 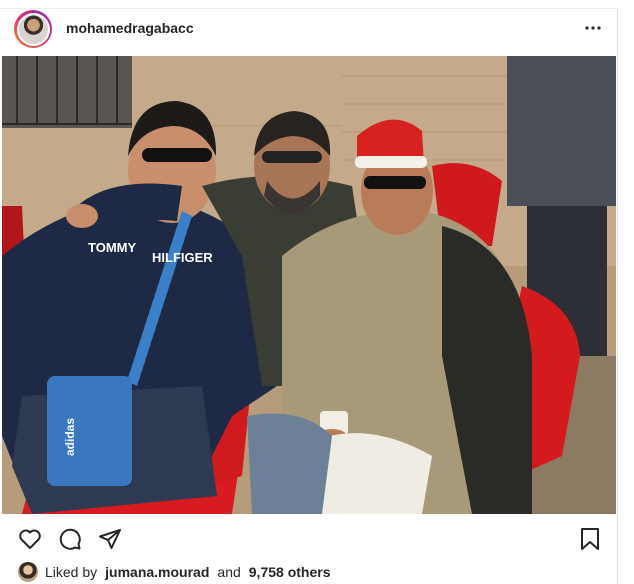 What do you see at coordinates (308, 539) in the screenshot?
I see `post-actions-bar` at bounding box center [308, 539].